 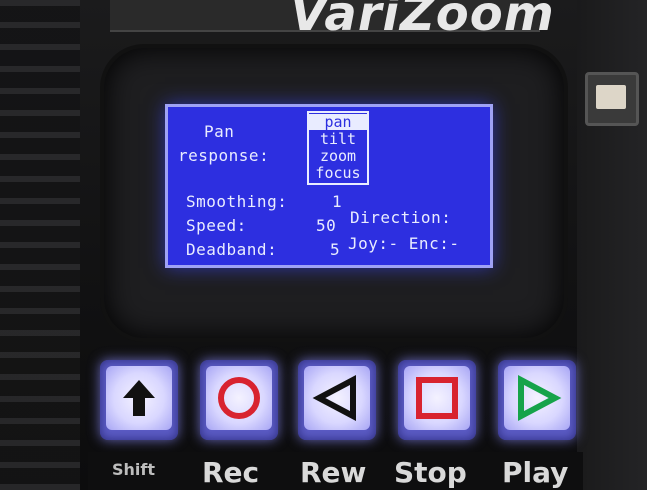 What do you see at coordinates (338, 173) in the screenshot?
I see `axis-item-focus: focus` at bounding box center [338, 173].